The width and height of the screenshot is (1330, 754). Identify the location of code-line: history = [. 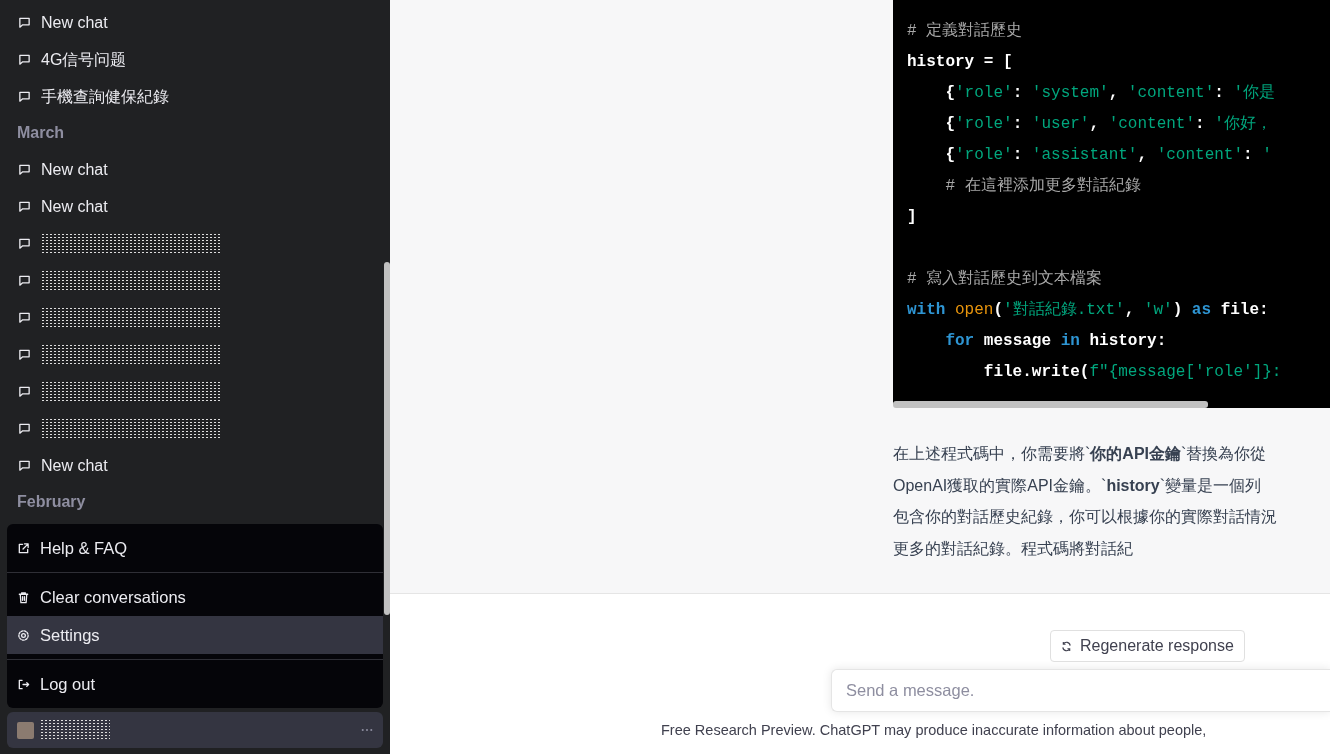
(960, 62).